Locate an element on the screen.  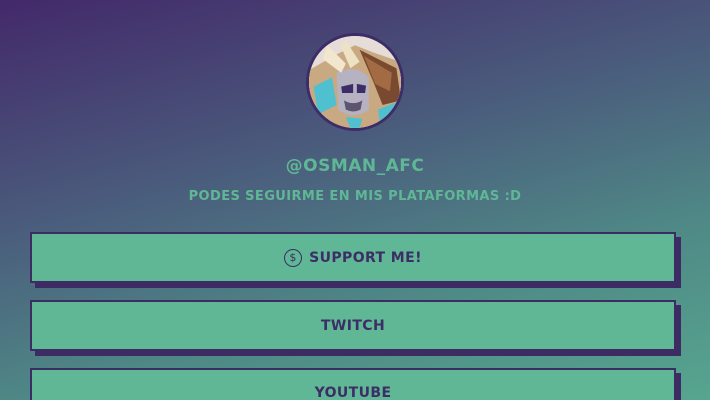
youtube-label: YouTube is located at coordinates (353, 392).